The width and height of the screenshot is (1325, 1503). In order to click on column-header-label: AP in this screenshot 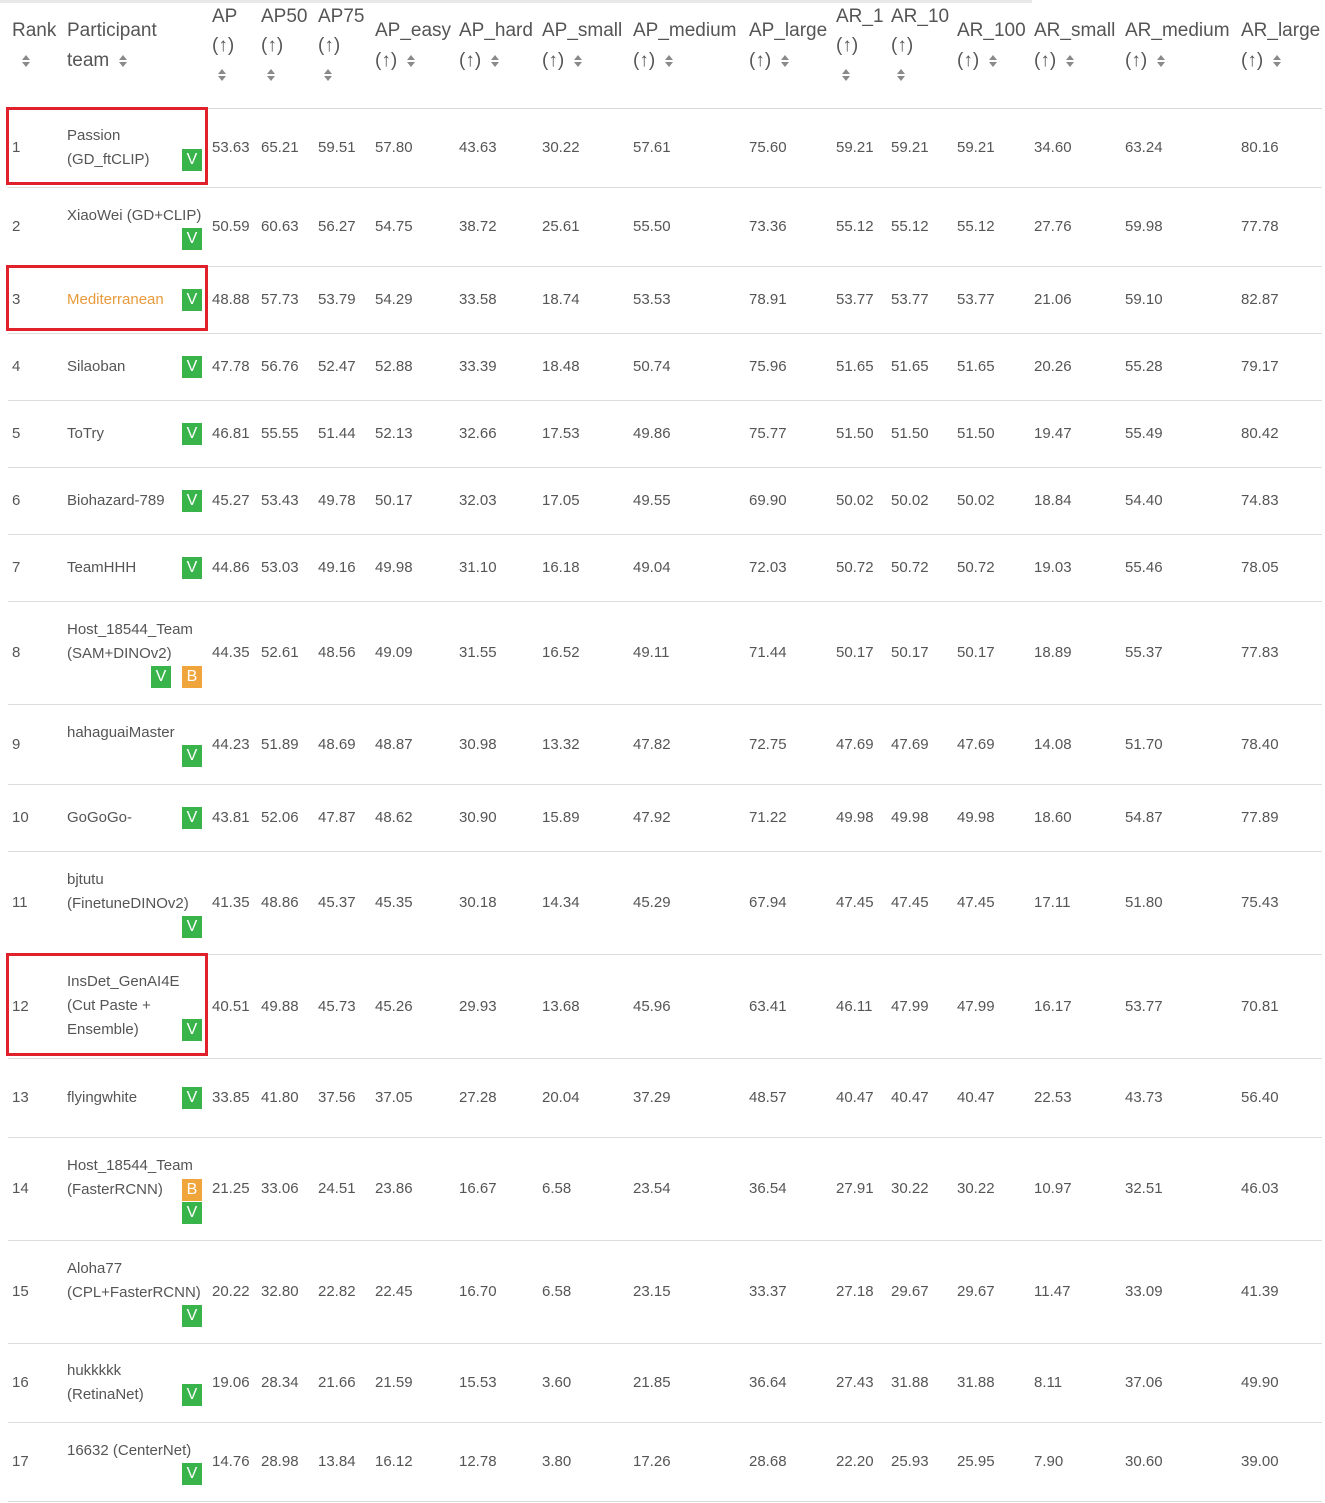, I will do `click(225, 16)`.